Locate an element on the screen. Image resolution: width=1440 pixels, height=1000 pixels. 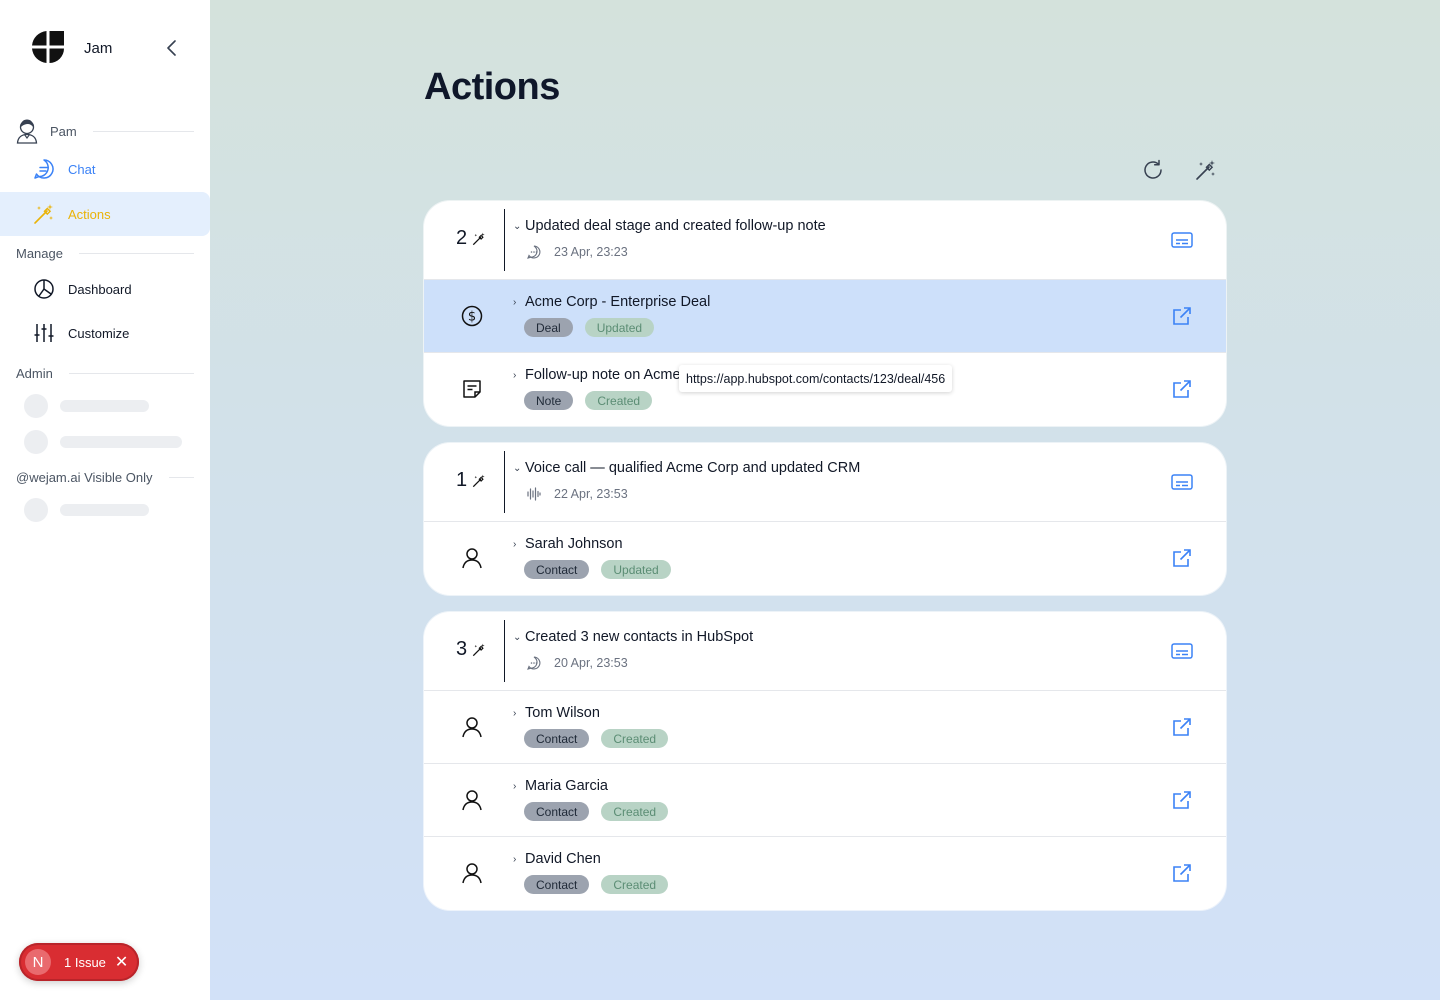
issue-count-label: 1 Issue is located at coordinates (85, 962).